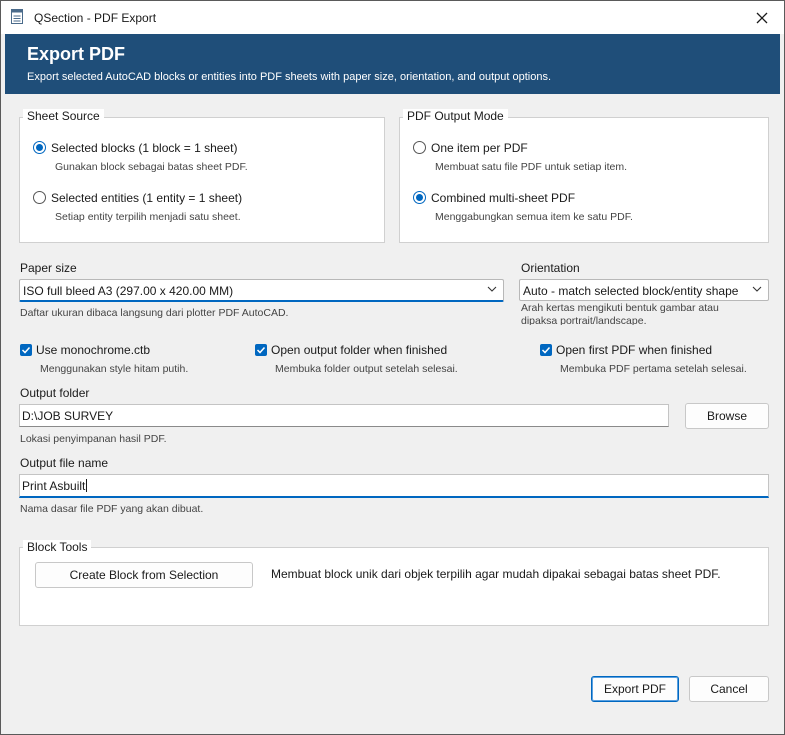 The width and height of the screenshot is (785, 735). I want to click on output-file-value-wrap: Print Asbuilt, so click(55, 486).